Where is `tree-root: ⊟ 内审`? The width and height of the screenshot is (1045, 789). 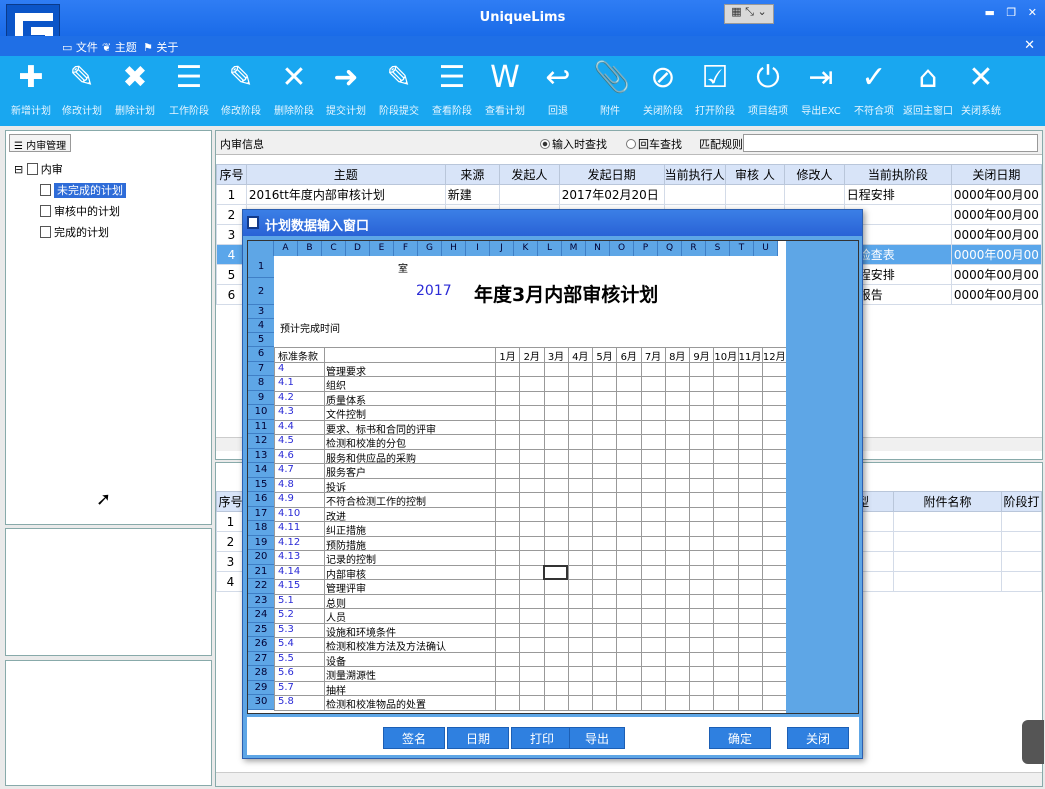
tree-root: ⊟ 内审 is located at coordinates (38, 169).